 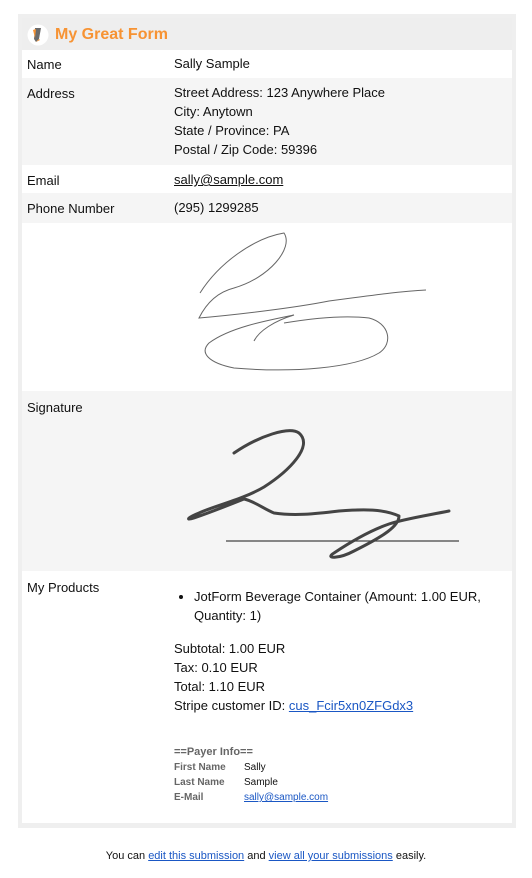 I want to click on payer-email-label: E-Mail, so click(x=189, y=797).